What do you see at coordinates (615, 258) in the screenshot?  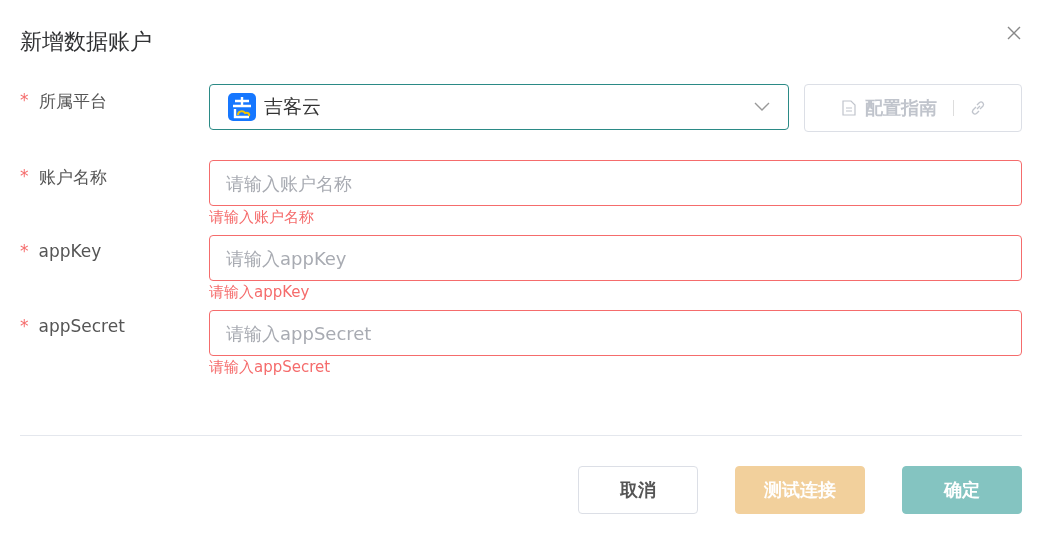 I see `text-input-field: 请输入appKey` at bounding box center [615, 258].